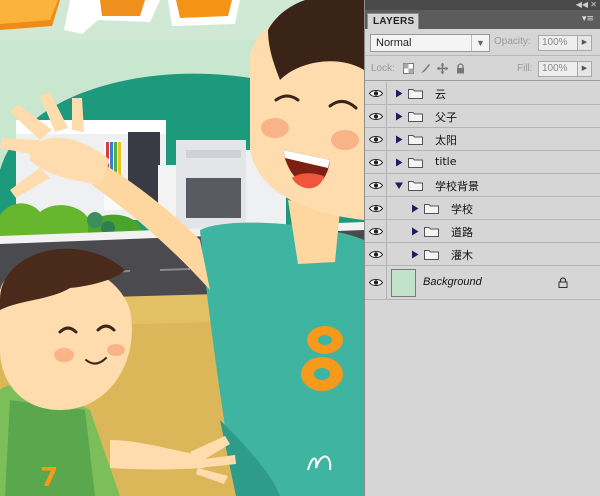 Image resolution: width=600 pixels, height=496 pixels. Describe the element at coordinates (482, 185) in the screenshot. I see `layer-row: 学校背景` at that location.